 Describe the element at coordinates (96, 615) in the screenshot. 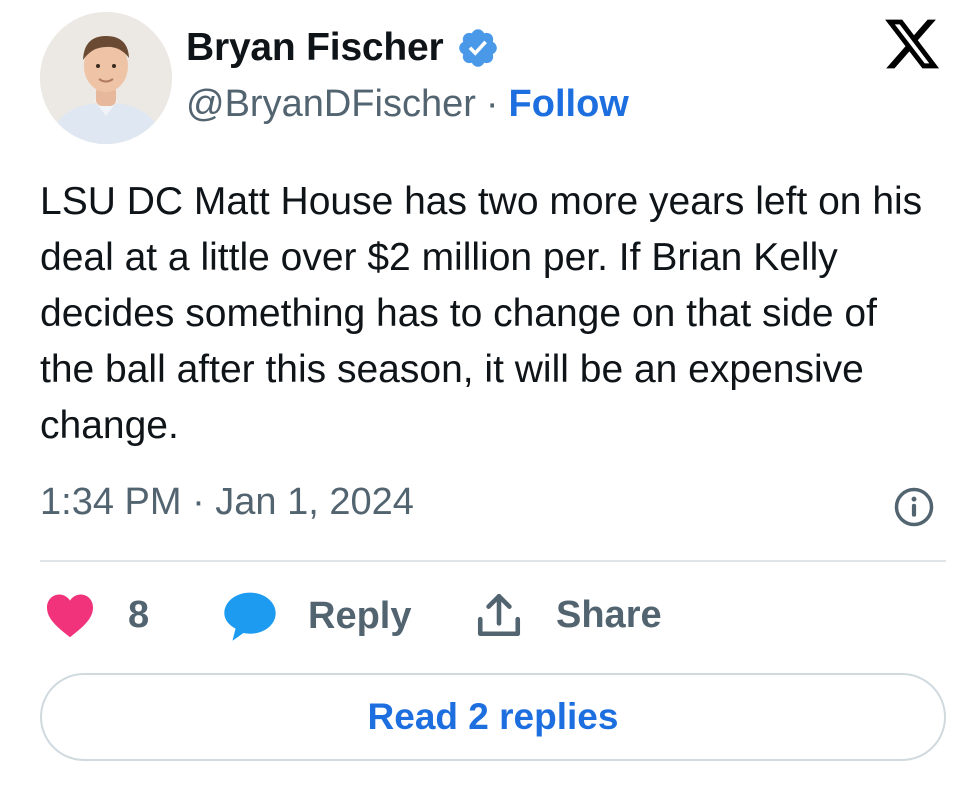

I see `like-button: 8` at that location.